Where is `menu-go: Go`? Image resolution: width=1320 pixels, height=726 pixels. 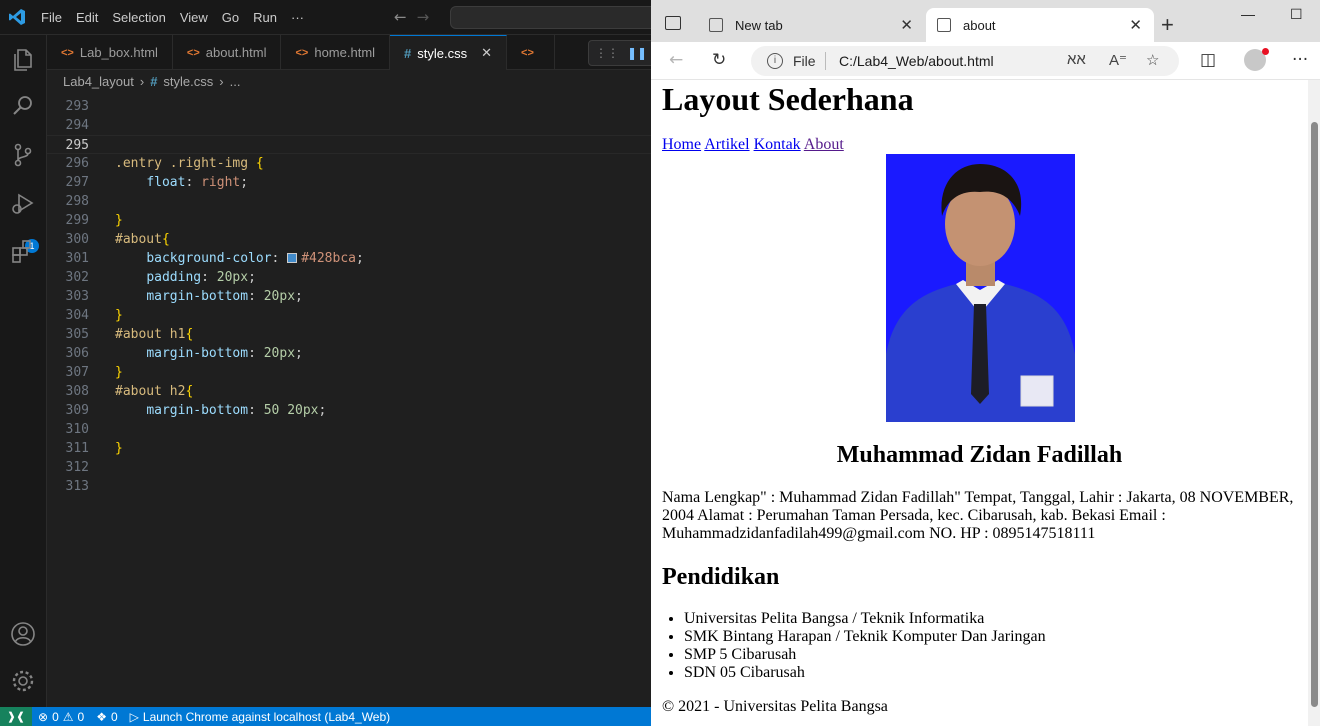 menu-go: Go is located at coordinates (230, 17).